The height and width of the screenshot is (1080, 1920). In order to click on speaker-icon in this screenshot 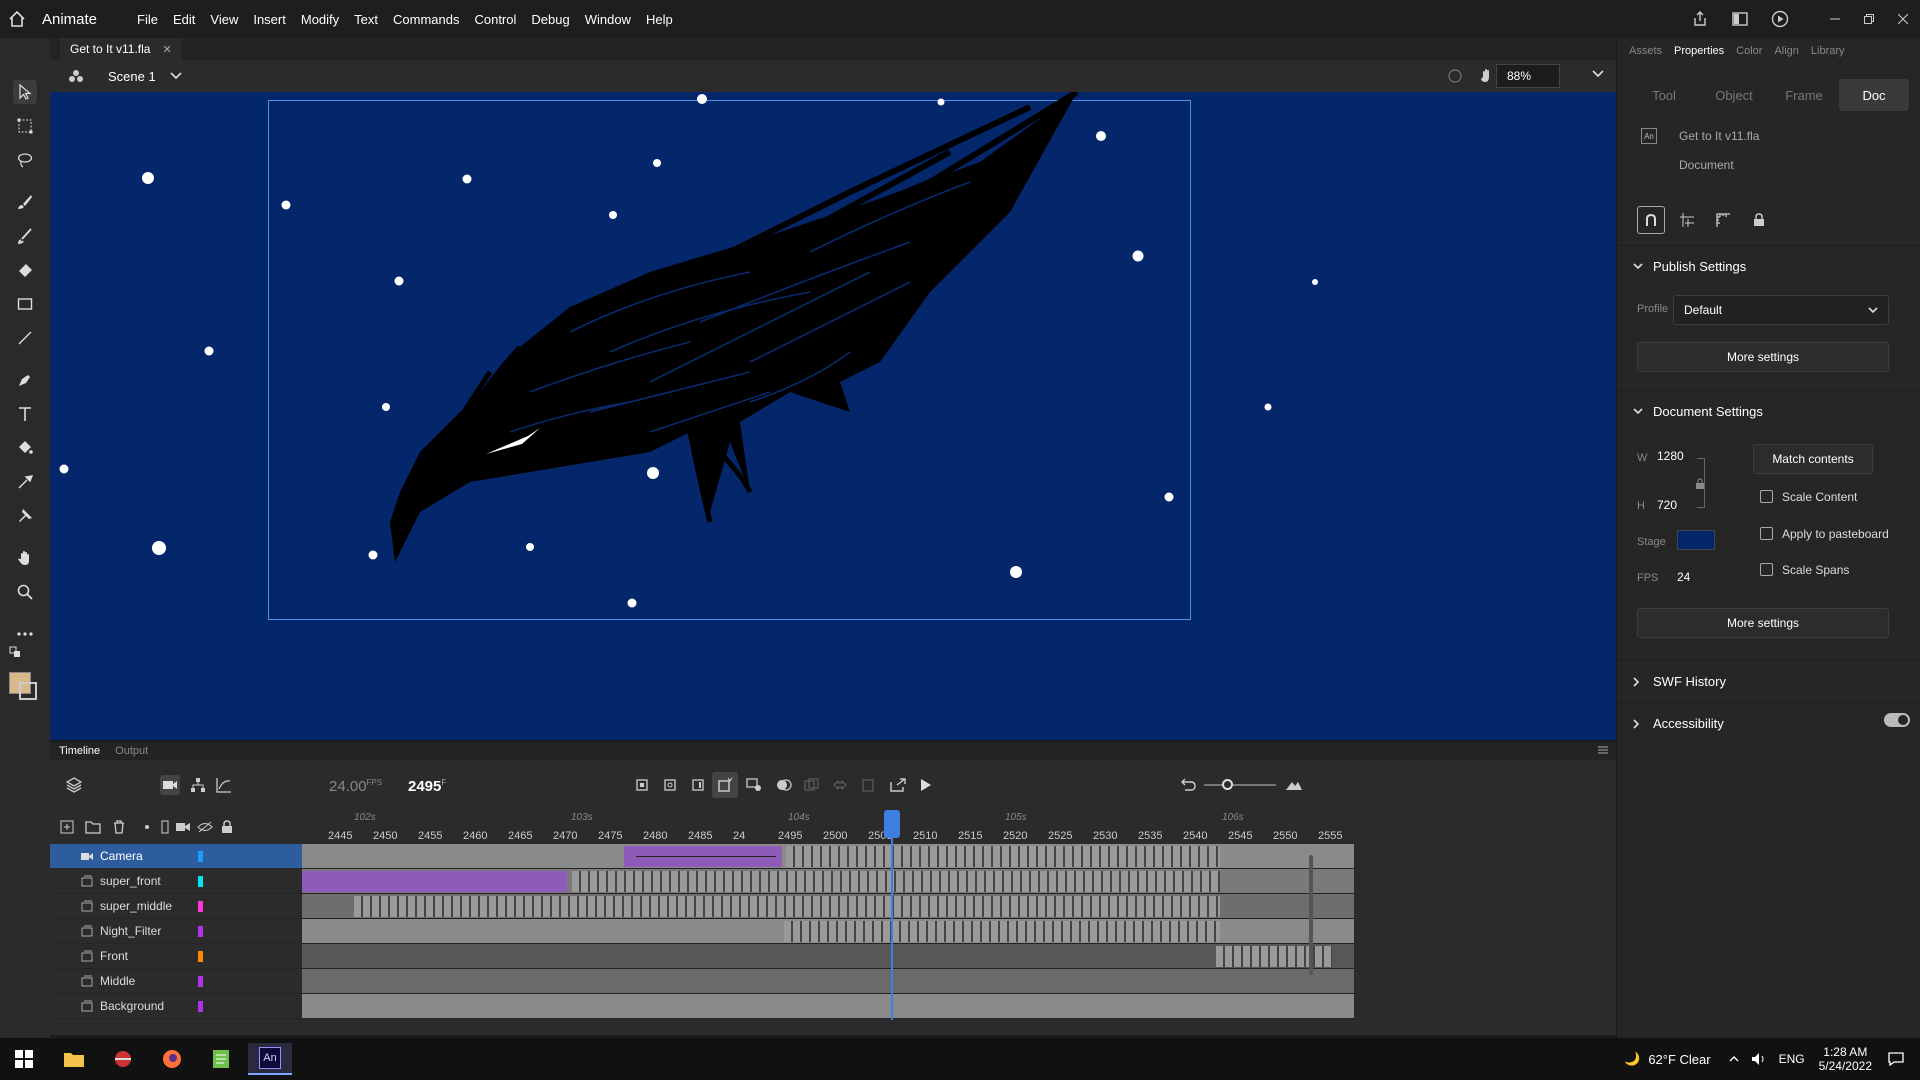, I will do `click(1759, 1059)`.